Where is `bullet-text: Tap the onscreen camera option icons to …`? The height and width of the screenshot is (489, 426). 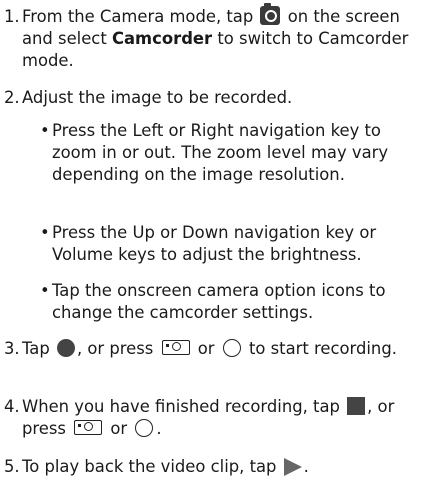
bullet-text: Tap the onscreen camera option icons to … is located at coordinates (219, 301).